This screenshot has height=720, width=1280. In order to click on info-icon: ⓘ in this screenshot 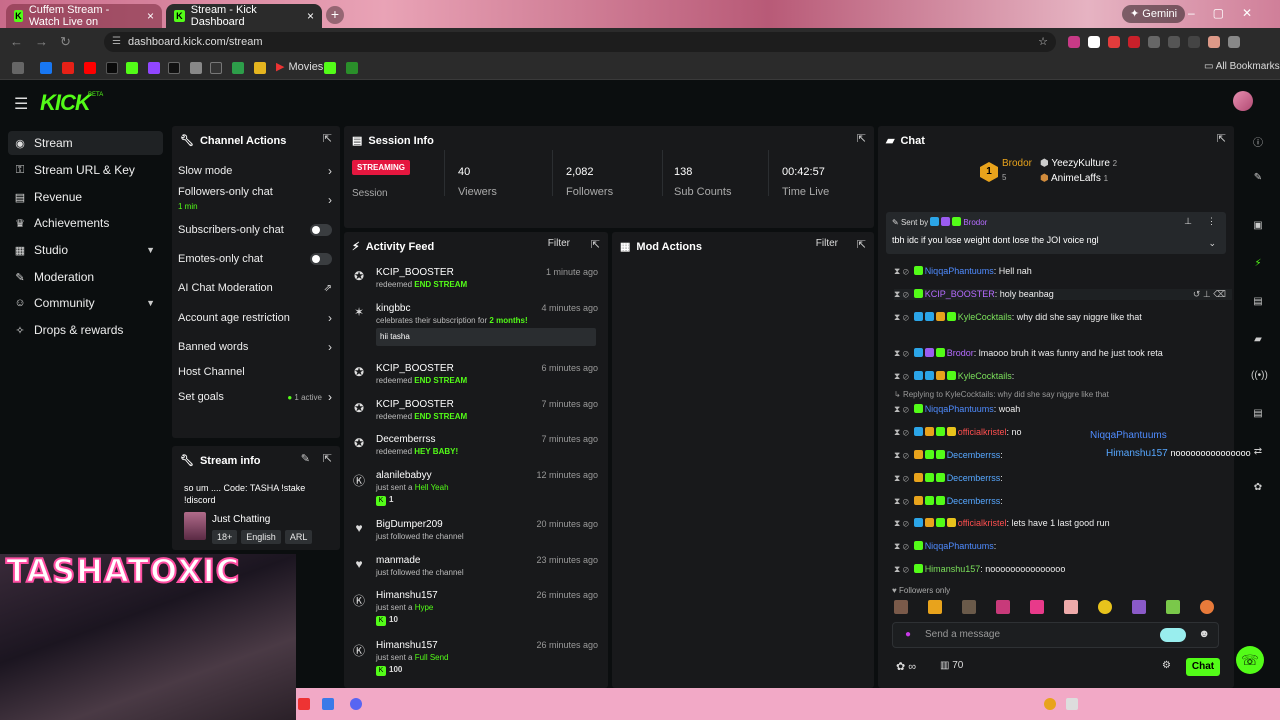, I will do `click(1258, 141)`.